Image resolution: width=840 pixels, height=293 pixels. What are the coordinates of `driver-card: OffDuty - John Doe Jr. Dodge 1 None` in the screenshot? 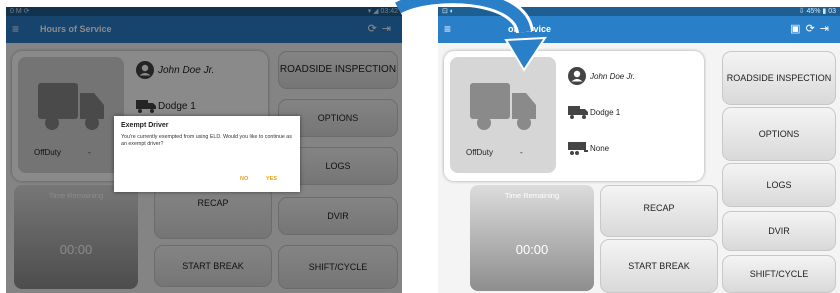 It's located at (574, 116).